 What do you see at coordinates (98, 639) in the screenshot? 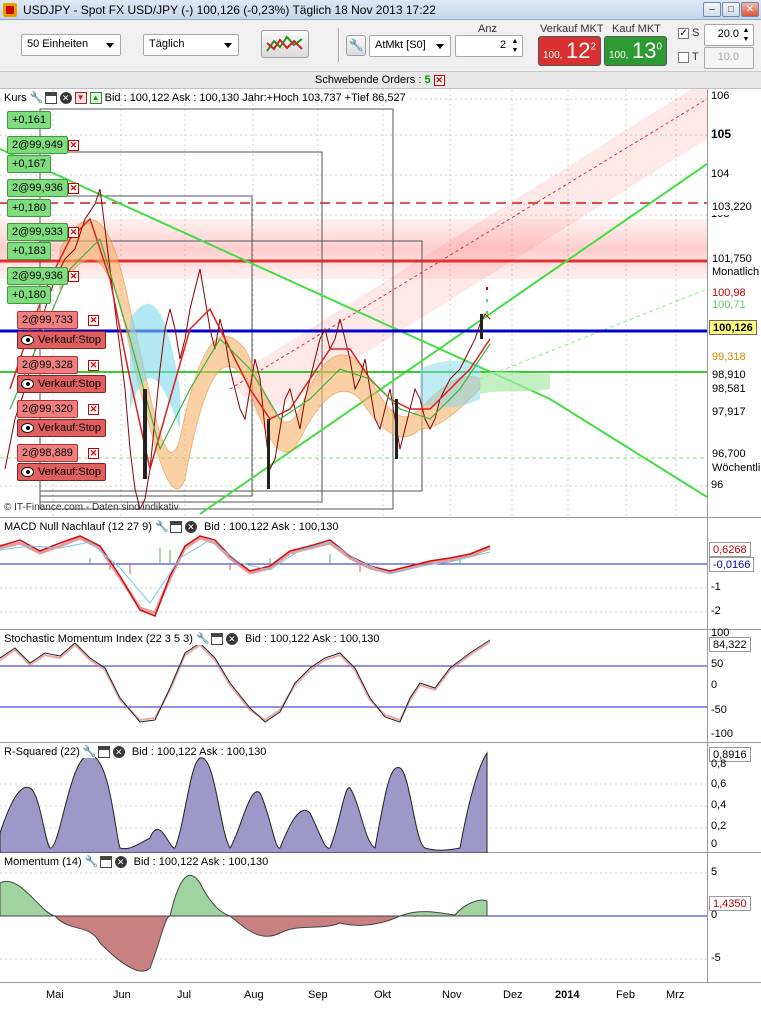
I see `smi-label: Stochastic Momentum Index (22 3 5 3)` at bounding box center [98, 639].